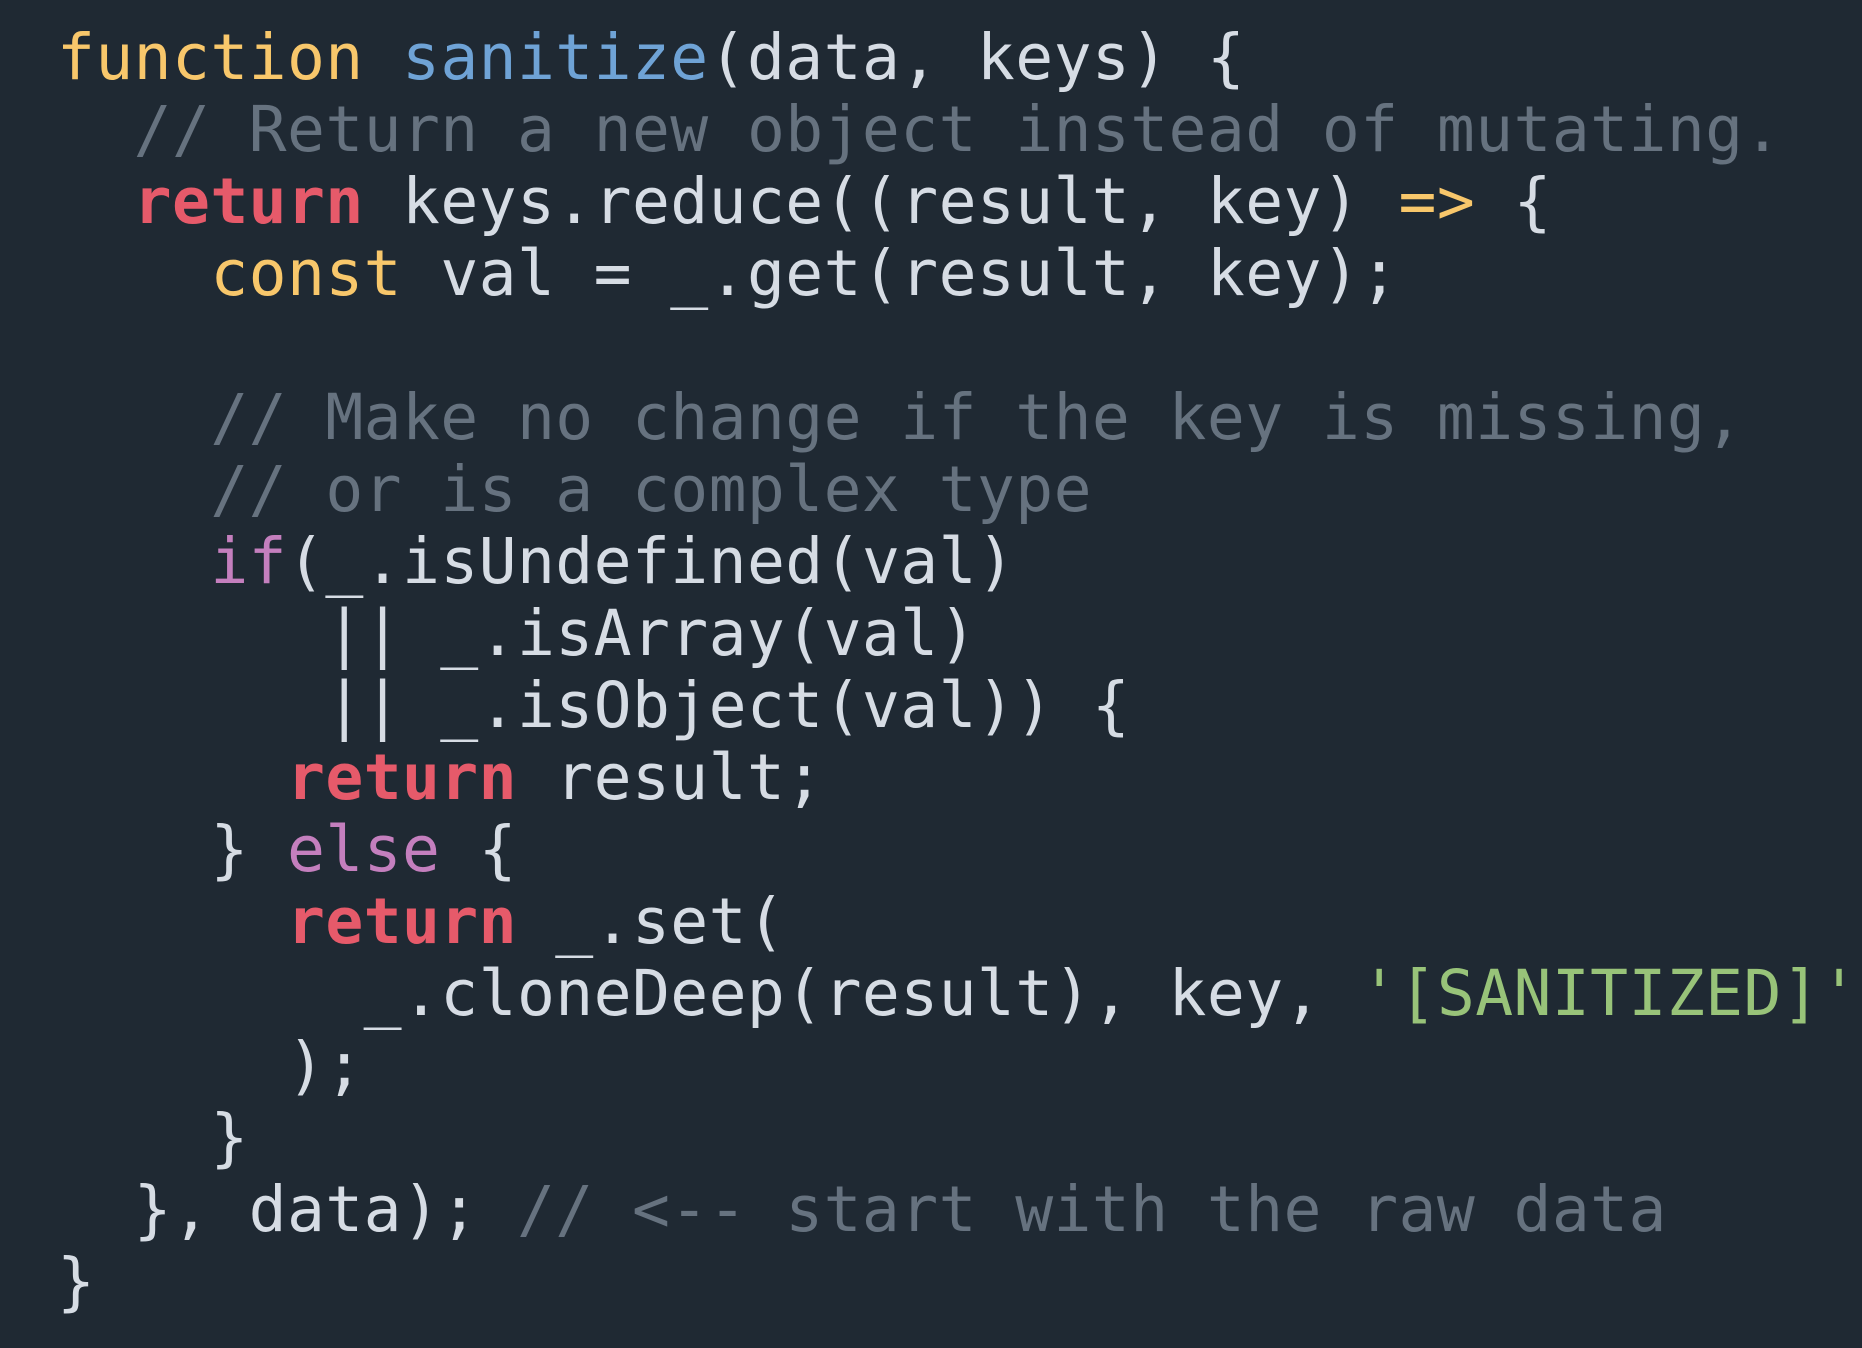 The width and height of the screenshot is (1862, 1348). What do you see at coordinates (959, 1066) in the screenshot?
I see `code-line: );` at bounding box center [959, 1066].